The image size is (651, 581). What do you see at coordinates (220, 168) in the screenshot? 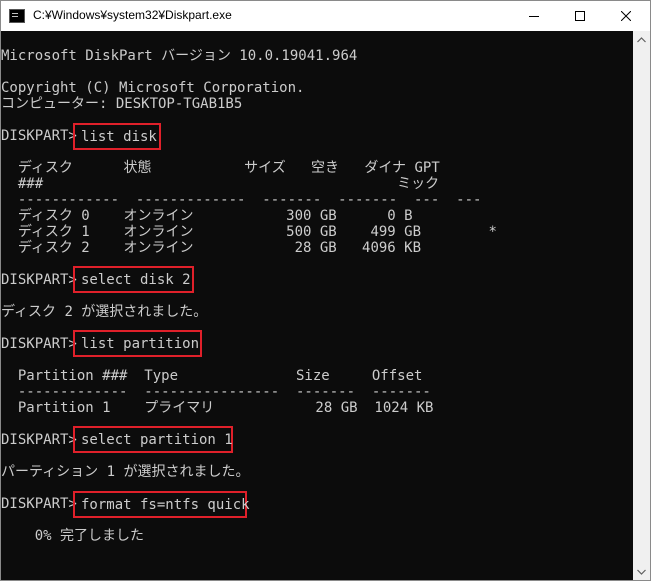
I see `disk-table-header: ディスク 状態 サイズ 空き ダイナ GPT` at bounding box center [220, 168].